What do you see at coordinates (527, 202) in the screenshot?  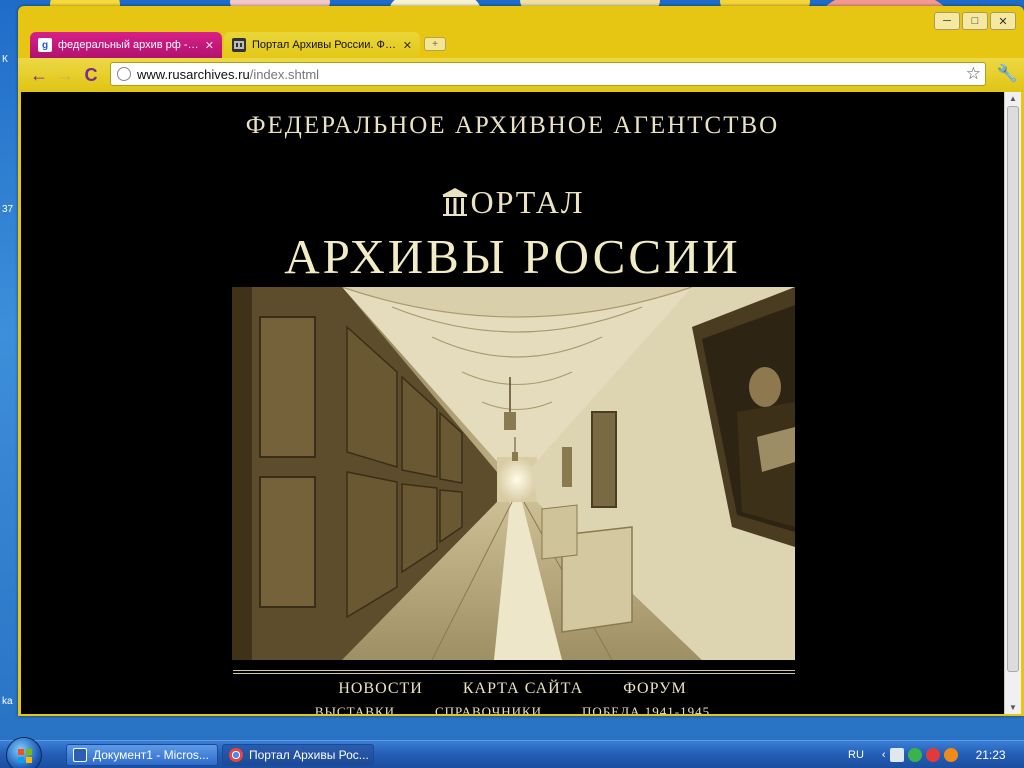 I see `portal-title: ОРТАЛ` at bounding box center [527, 202].